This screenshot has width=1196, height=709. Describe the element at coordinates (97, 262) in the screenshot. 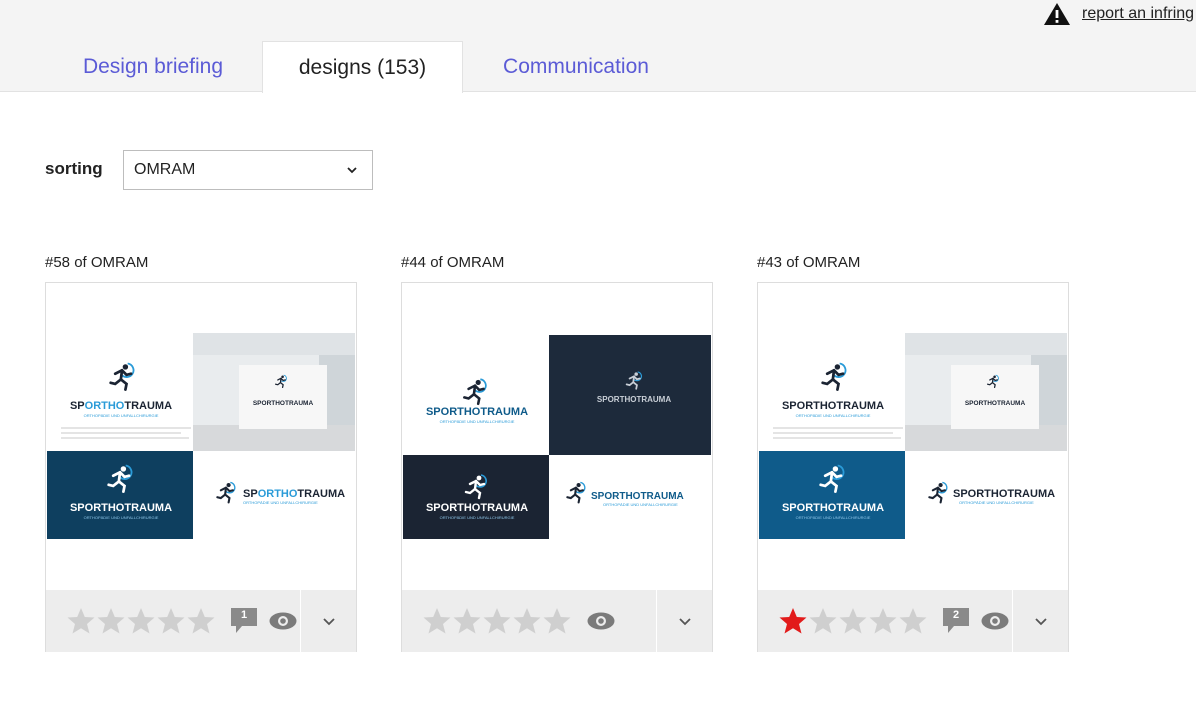

I see `design-title: #58 of OMRAM` at that location.